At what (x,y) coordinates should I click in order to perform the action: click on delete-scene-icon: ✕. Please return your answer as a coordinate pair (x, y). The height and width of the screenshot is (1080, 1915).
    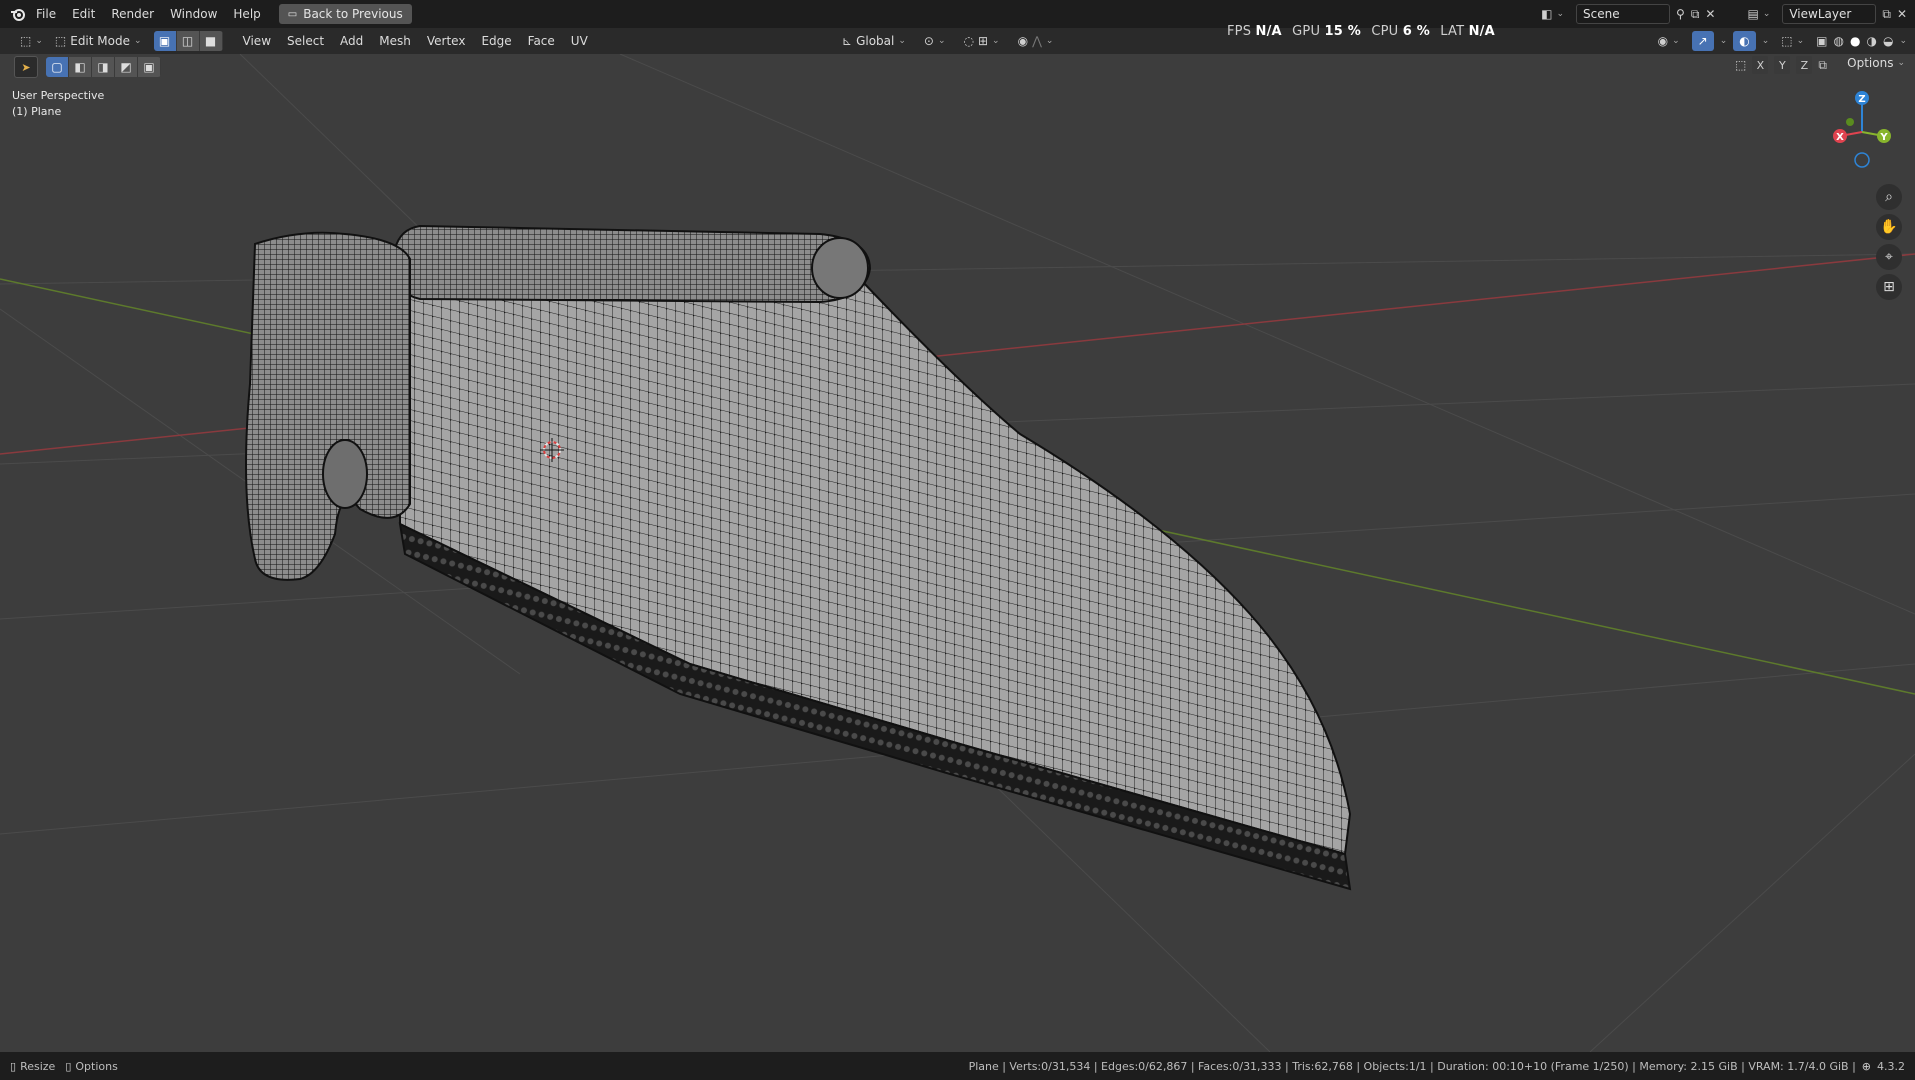
    Looking at the image, I should click on (1710, 14).